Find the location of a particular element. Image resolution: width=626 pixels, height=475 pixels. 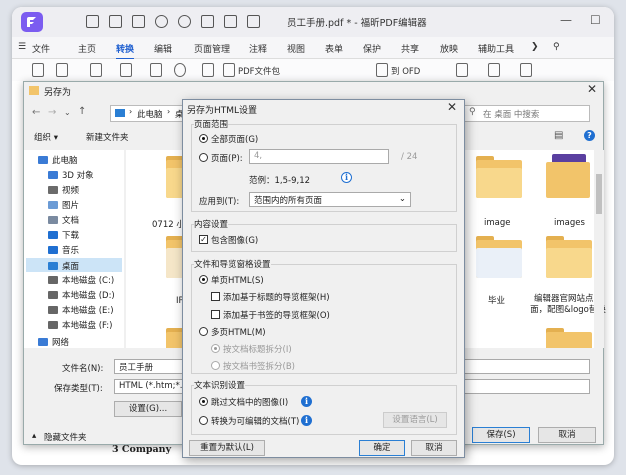

undo-icon is located at coordinates (161, 21).